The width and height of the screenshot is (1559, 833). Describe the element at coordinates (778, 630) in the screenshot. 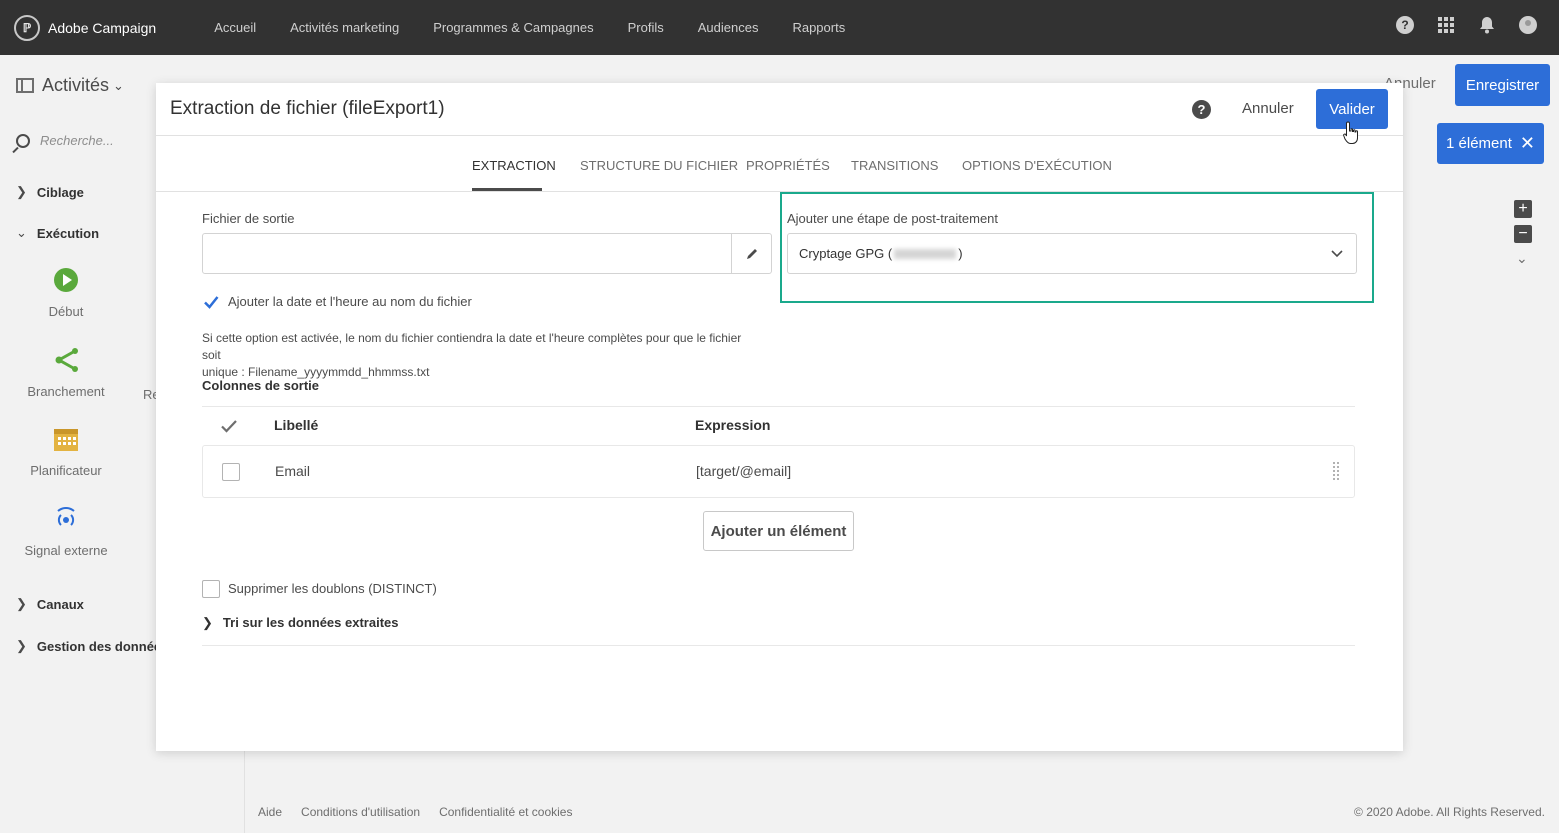

I see `sort-extracted-data-expander: ❯ Tri sur les données extraites` at that location.